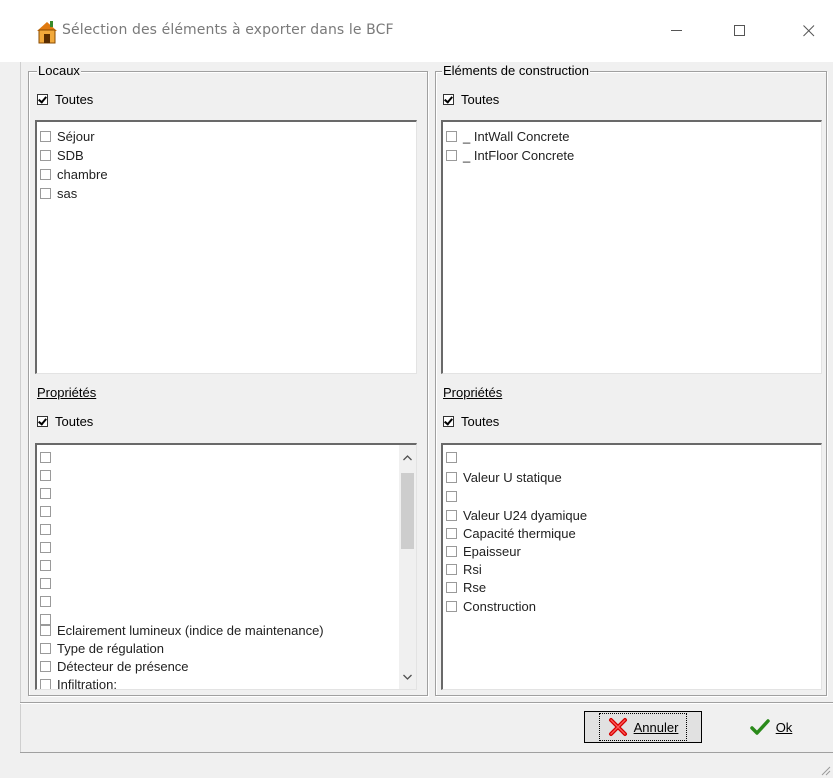  I want to click on list-item: Epaisseur, so click(483, 551).